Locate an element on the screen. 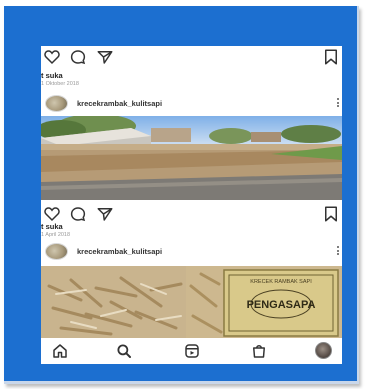 The image size is (365, 389). shop-icon is located at coordinates (259, 351).